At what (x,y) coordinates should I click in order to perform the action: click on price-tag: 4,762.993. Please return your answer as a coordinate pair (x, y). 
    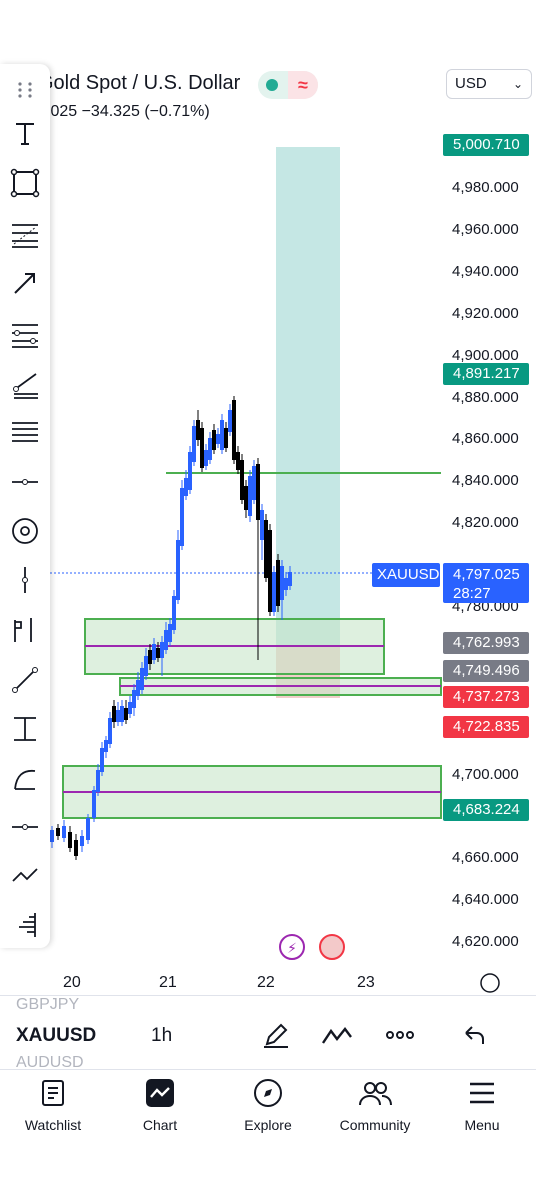
    Looking at the image, I should click on (486, 642).